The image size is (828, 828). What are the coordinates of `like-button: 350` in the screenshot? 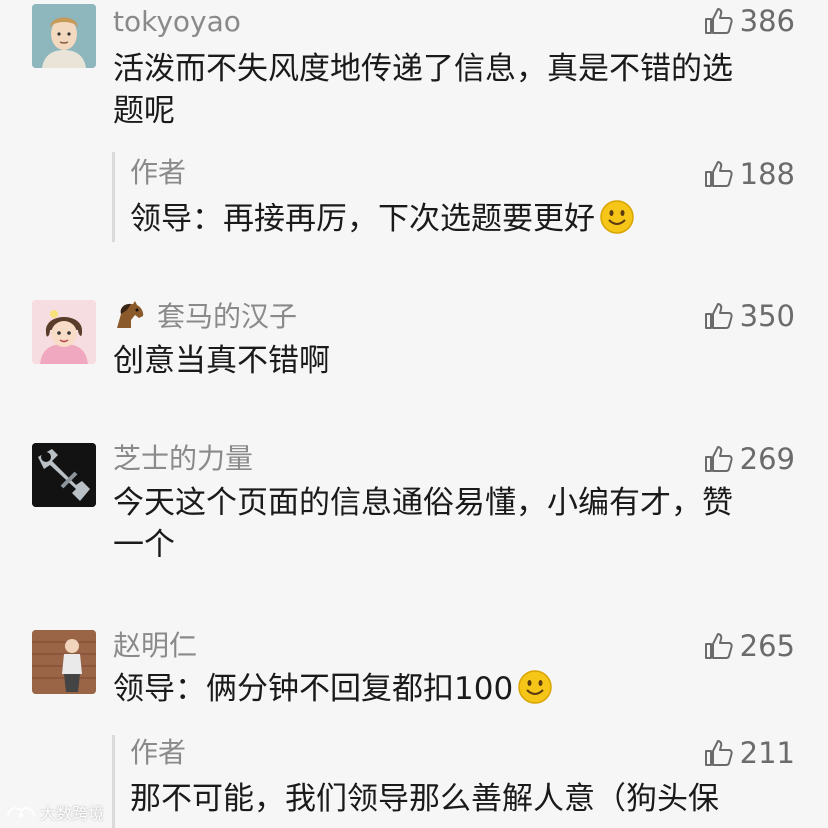 It's located at (748, 316).